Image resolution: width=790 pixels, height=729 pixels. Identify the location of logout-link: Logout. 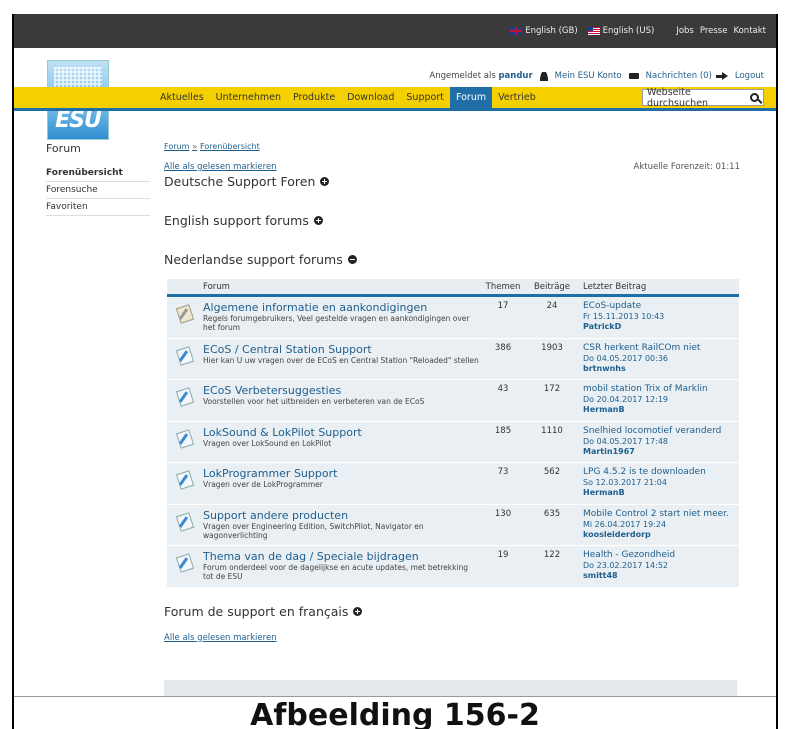
(749, 76).